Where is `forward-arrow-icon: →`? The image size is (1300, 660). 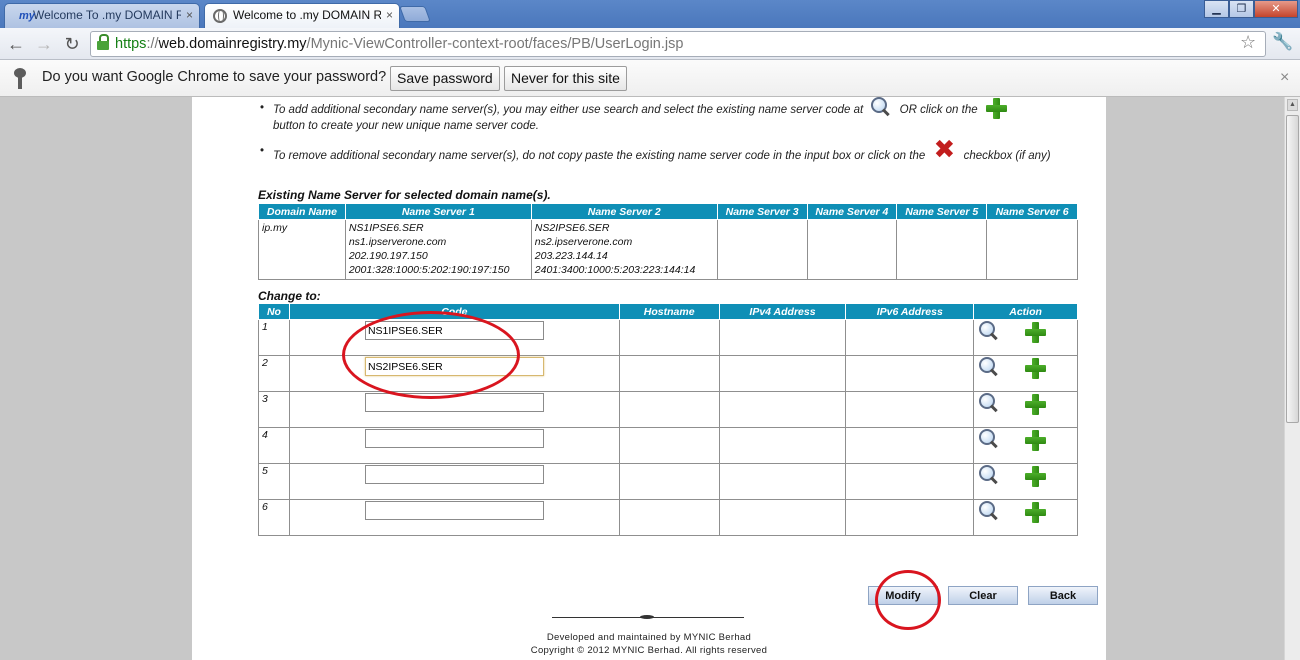
forward-arrow-icon: → is located at coordinates (44, 44).